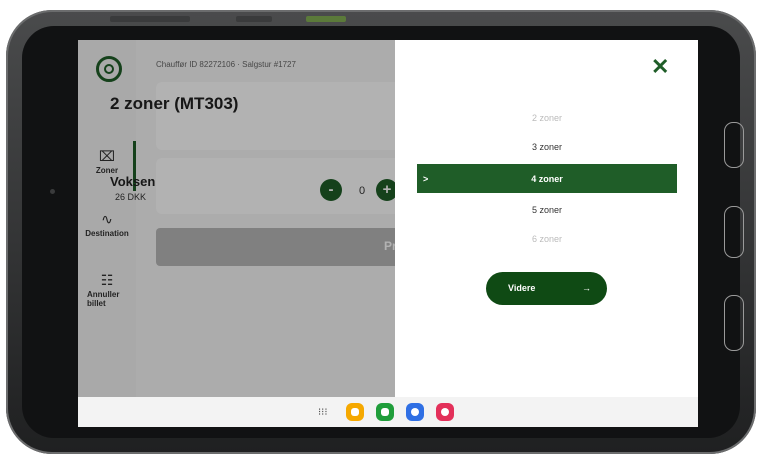 This screenshot has width=758, height=456. I want to click on camera, so click(52, 191).